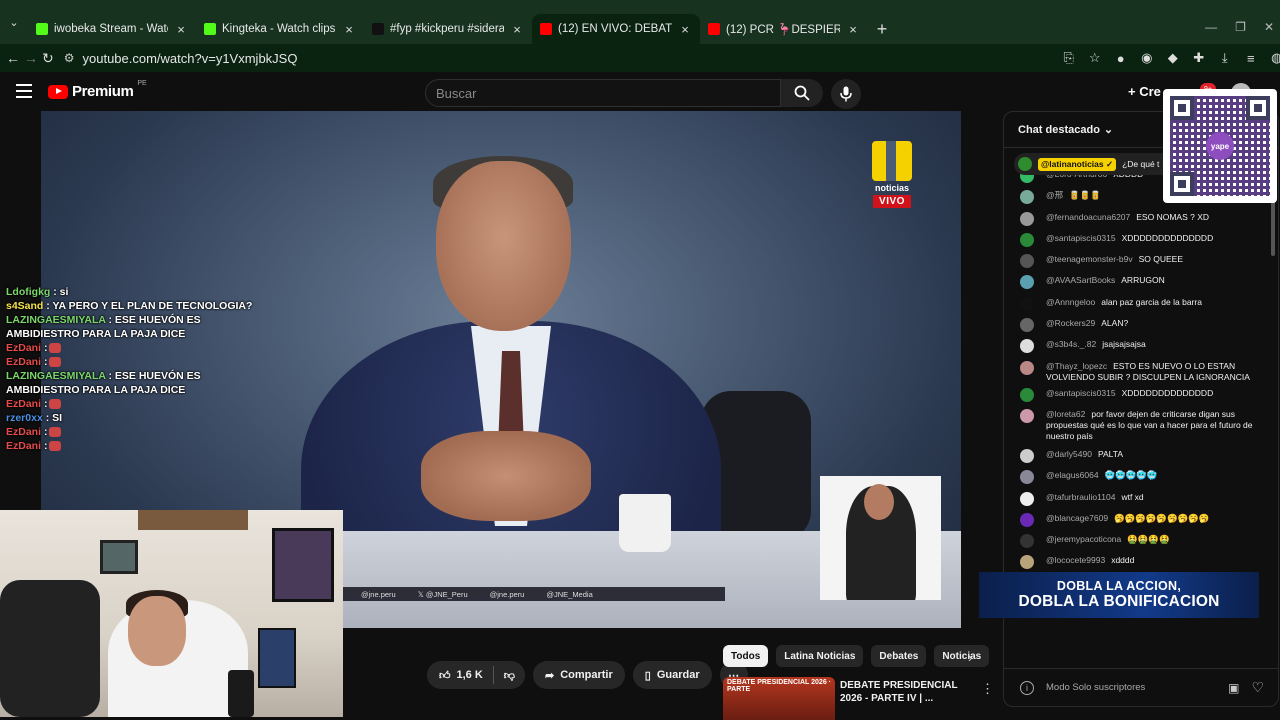  I want to click on puzzle-icon: ✚, so click(1199, 58).